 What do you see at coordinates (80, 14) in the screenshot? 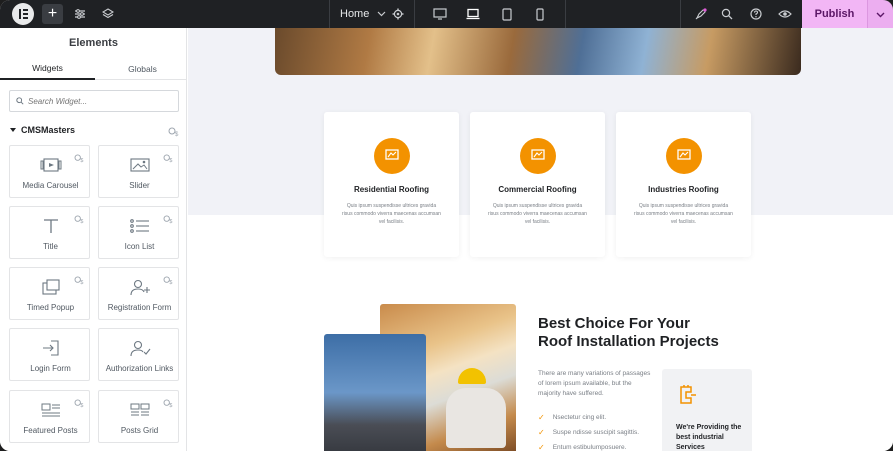
I see `site-settings-icon` at bounding box center [80, 14].